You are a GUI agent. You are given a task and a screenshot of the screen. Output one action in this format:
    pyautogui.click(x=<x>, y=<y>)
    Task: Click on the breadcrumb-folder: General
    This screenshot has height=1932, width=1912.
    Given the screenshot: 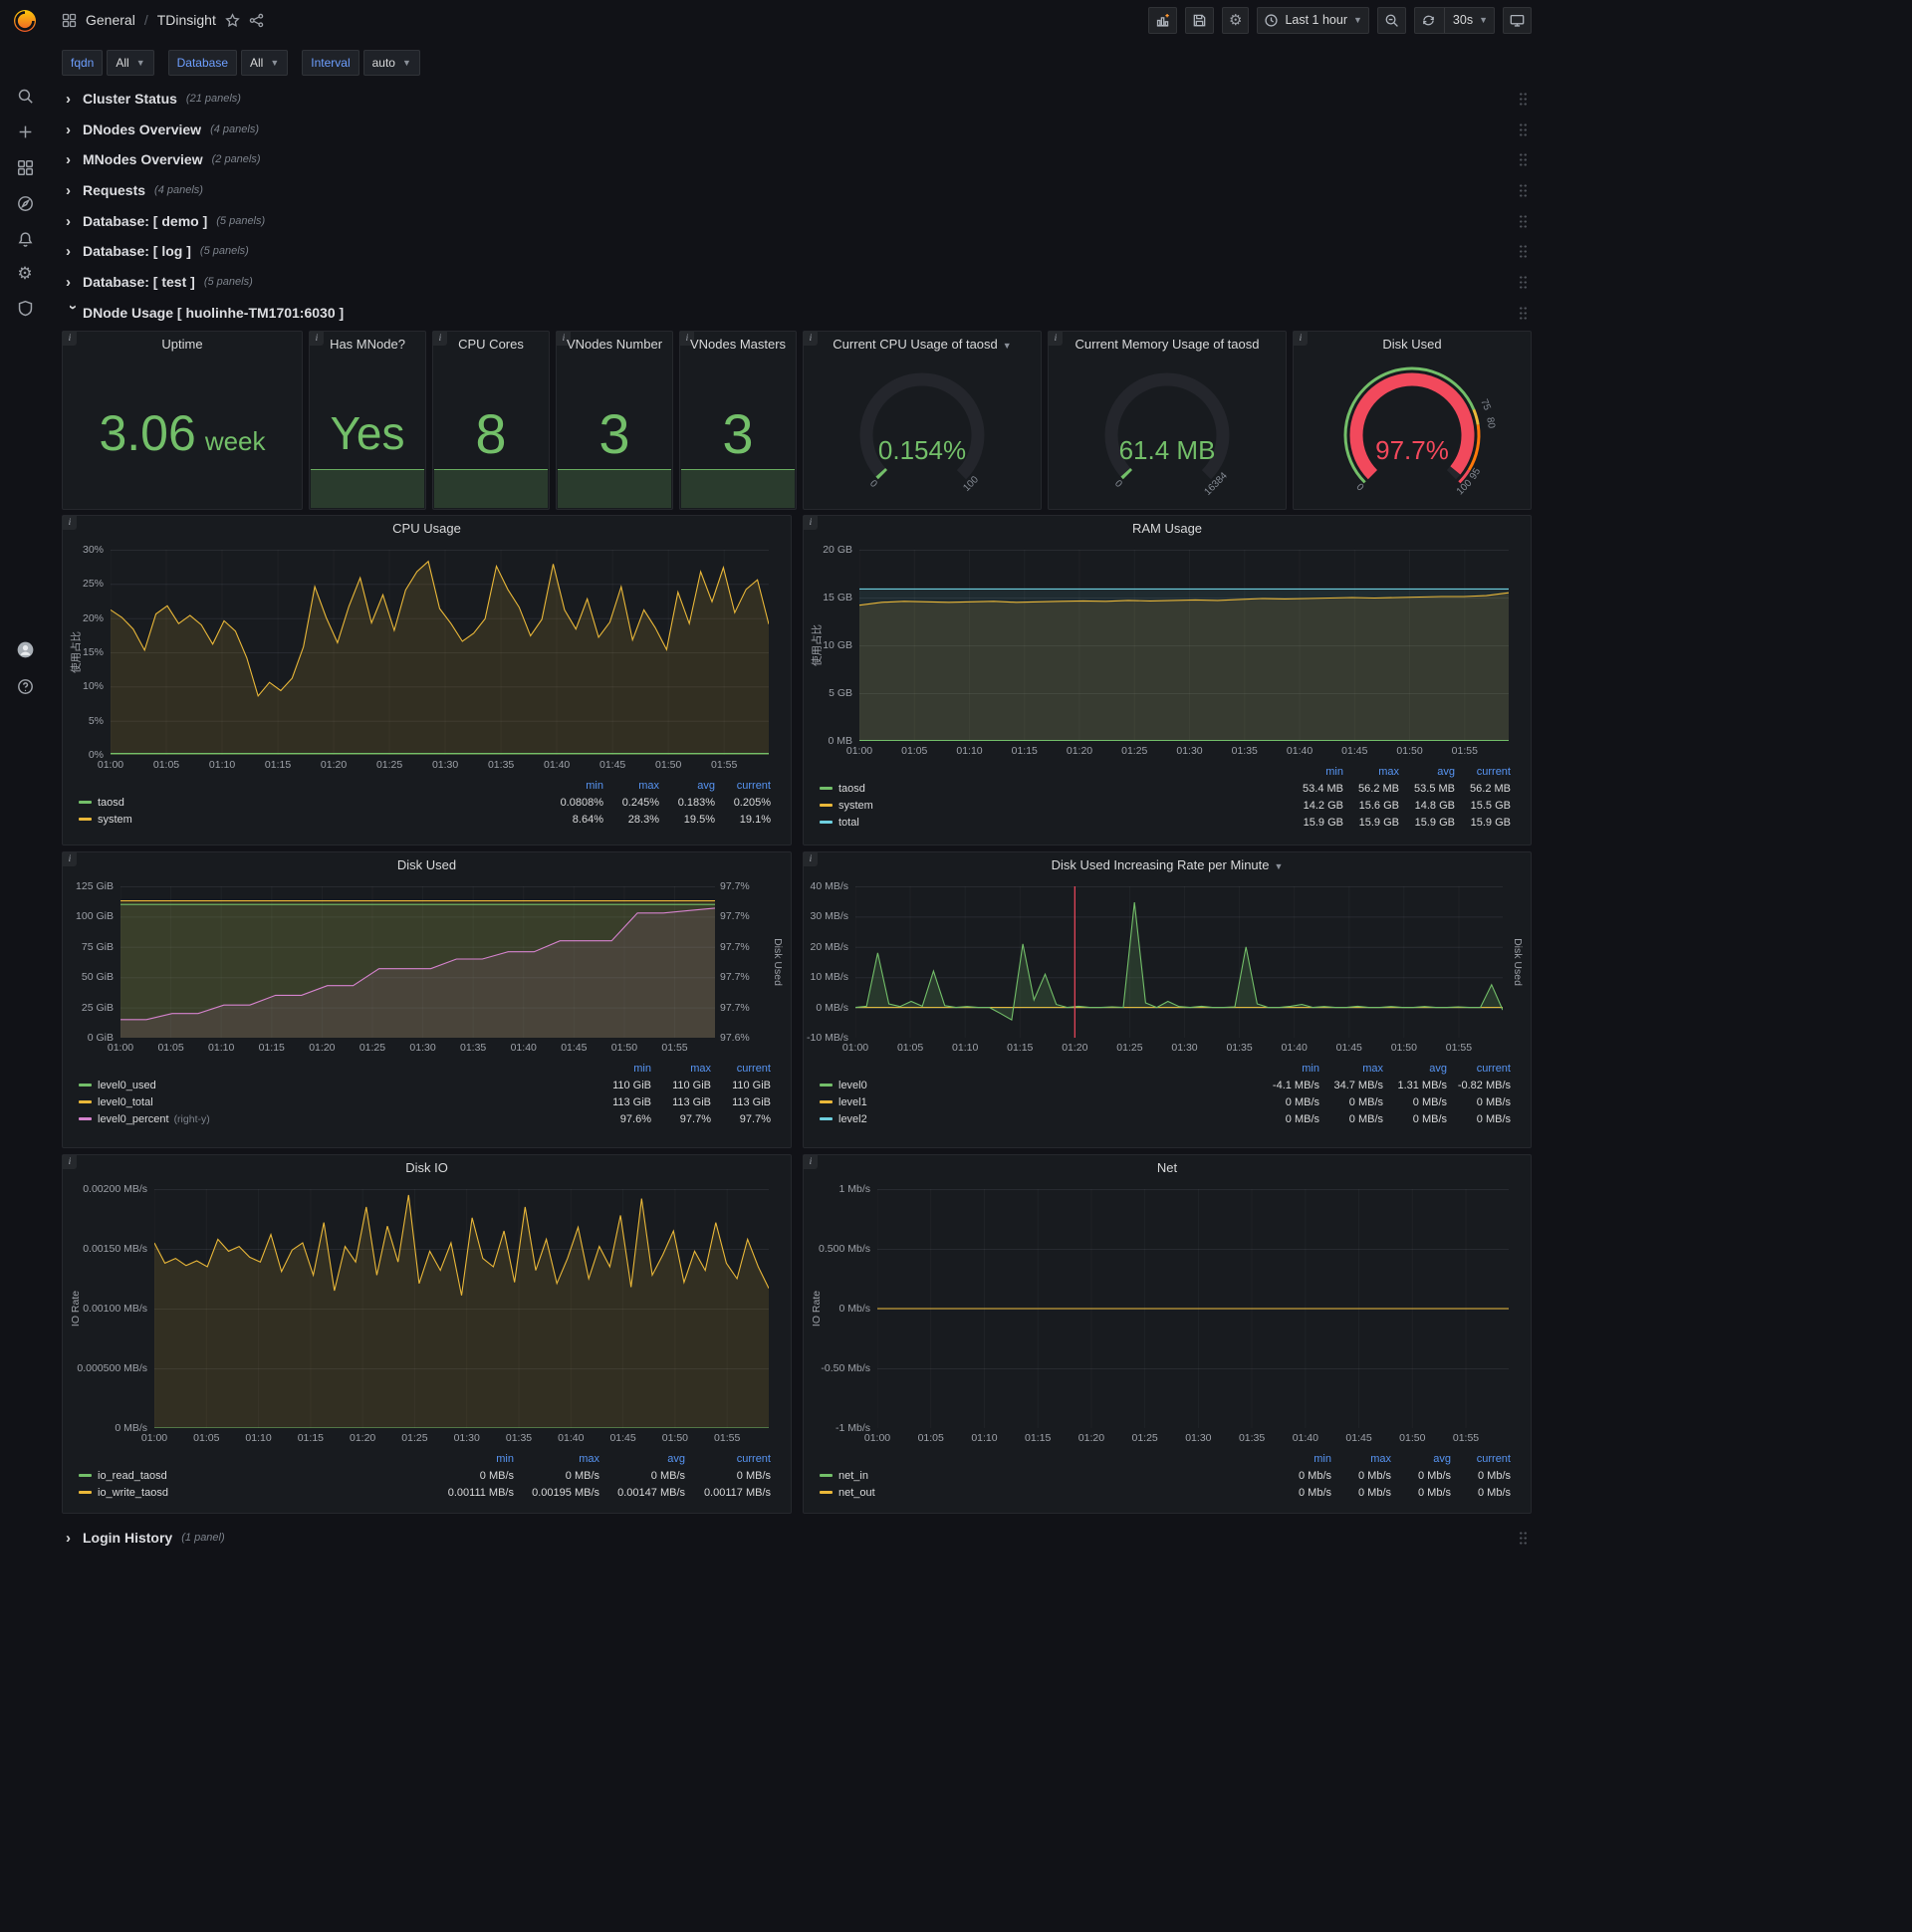 What is the action you would take?
    pyautogui.click(x=110, y=20)
    